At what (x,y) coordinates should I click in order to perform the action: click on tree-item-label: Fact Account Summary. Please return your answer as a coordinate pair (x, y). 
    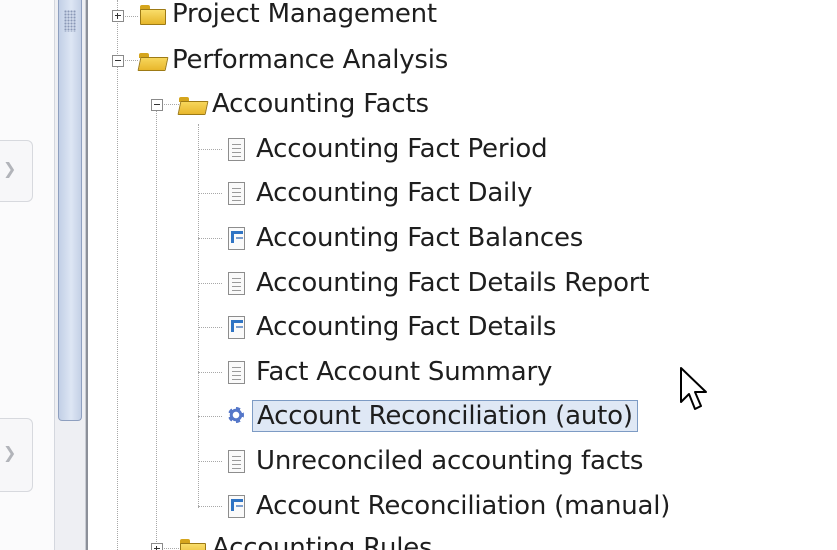
    Looking at the image, I should click on (404, 372).